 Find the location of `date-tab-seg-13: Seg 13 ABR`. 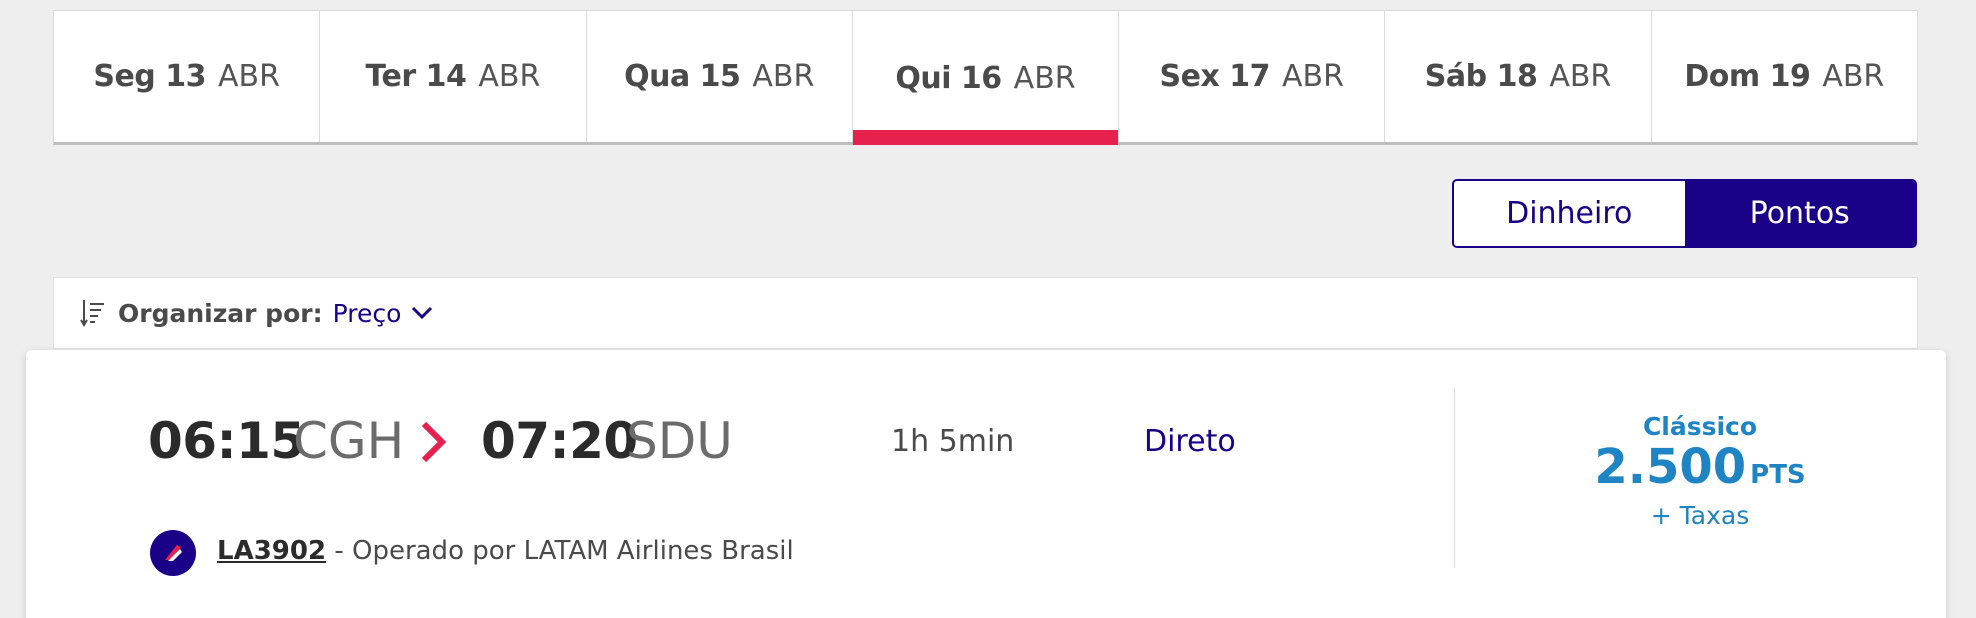

date-tab-seg-13: Seg 13 ABR is located at coordinates (187, 76).